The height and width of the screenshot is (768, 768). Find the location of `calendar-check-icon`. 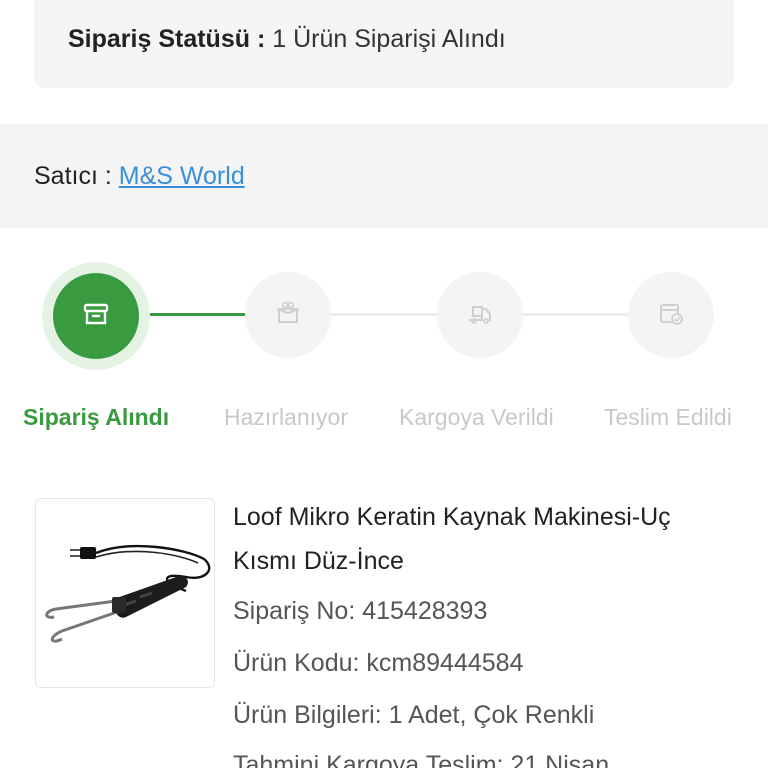

calendar-check-icon is located at coordinates (671, 315).